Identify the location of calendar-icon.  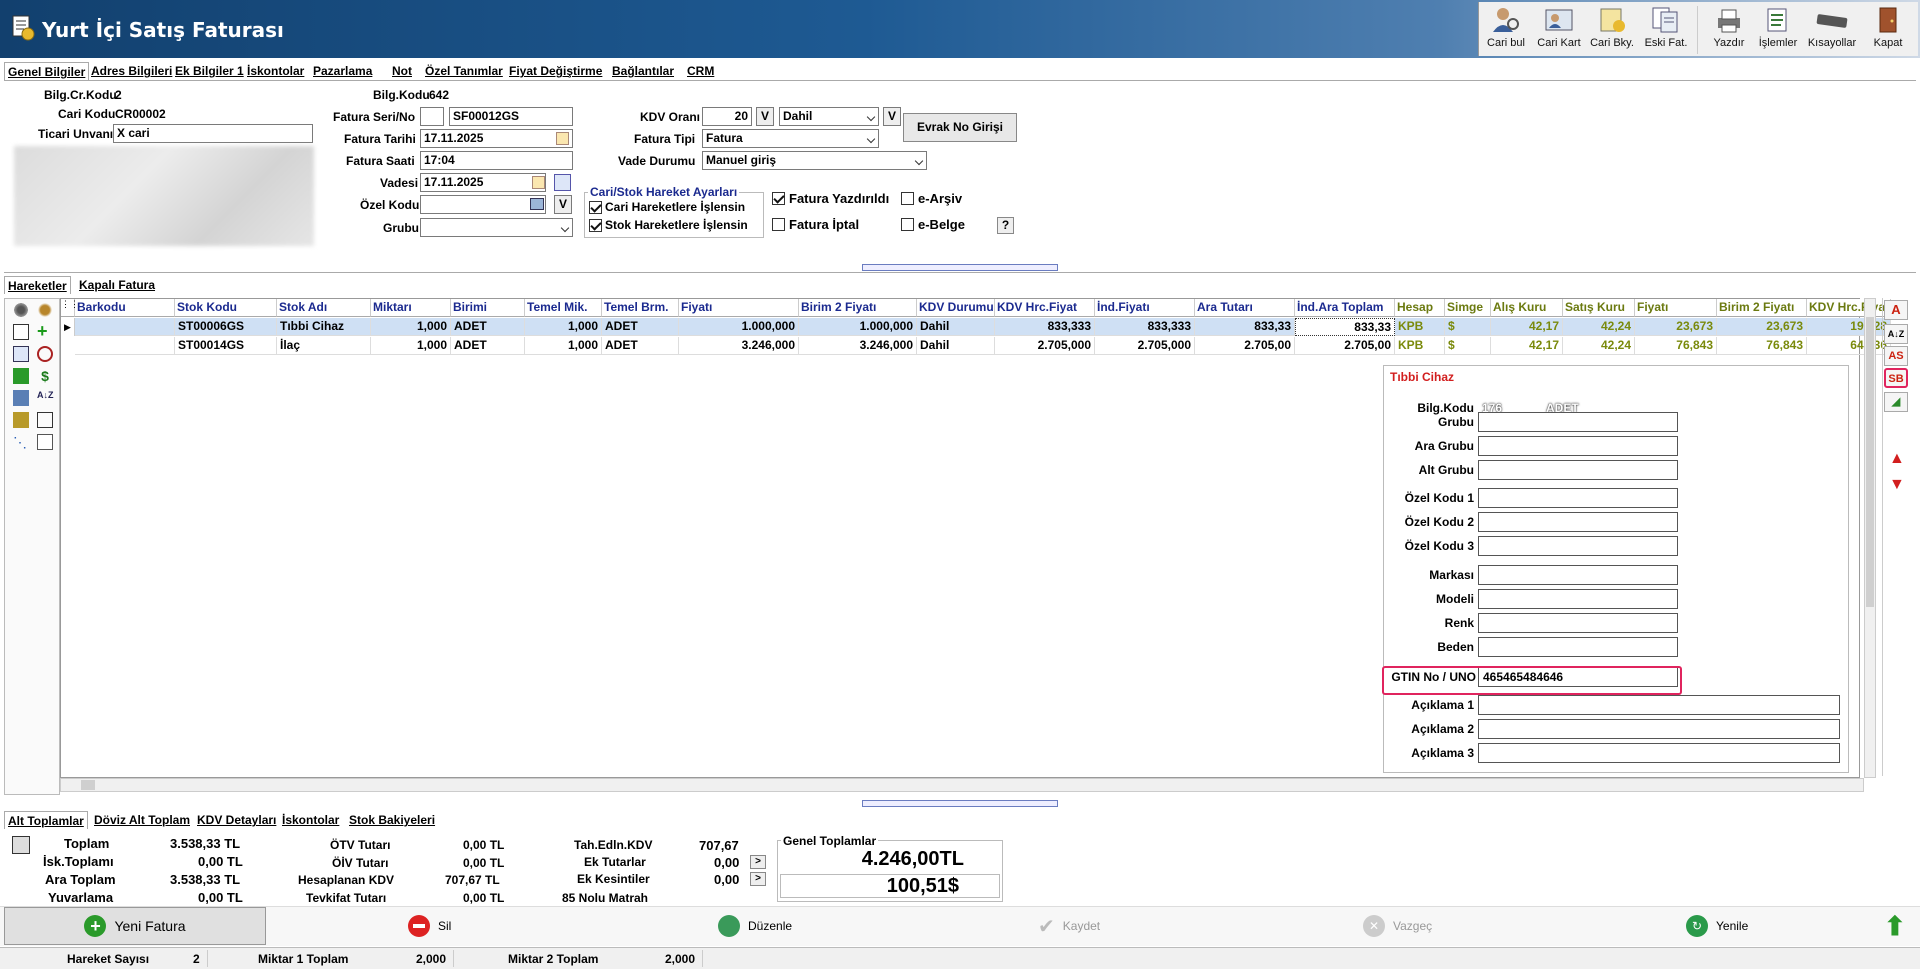
(562, 138).